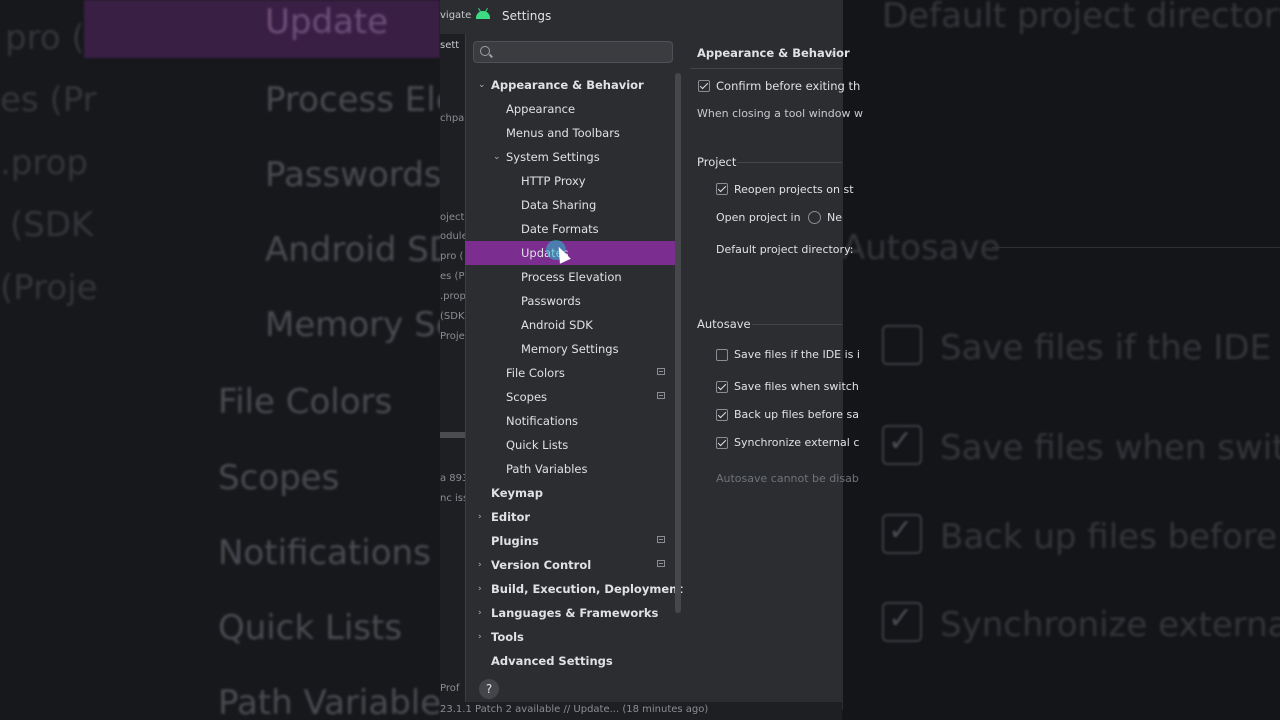 This screenshot has width=1280, height=720. Describe the element at coordinates (794, 189) in the screenshot. I see `reopen-projects-label: Reopen projects on st` at that location.